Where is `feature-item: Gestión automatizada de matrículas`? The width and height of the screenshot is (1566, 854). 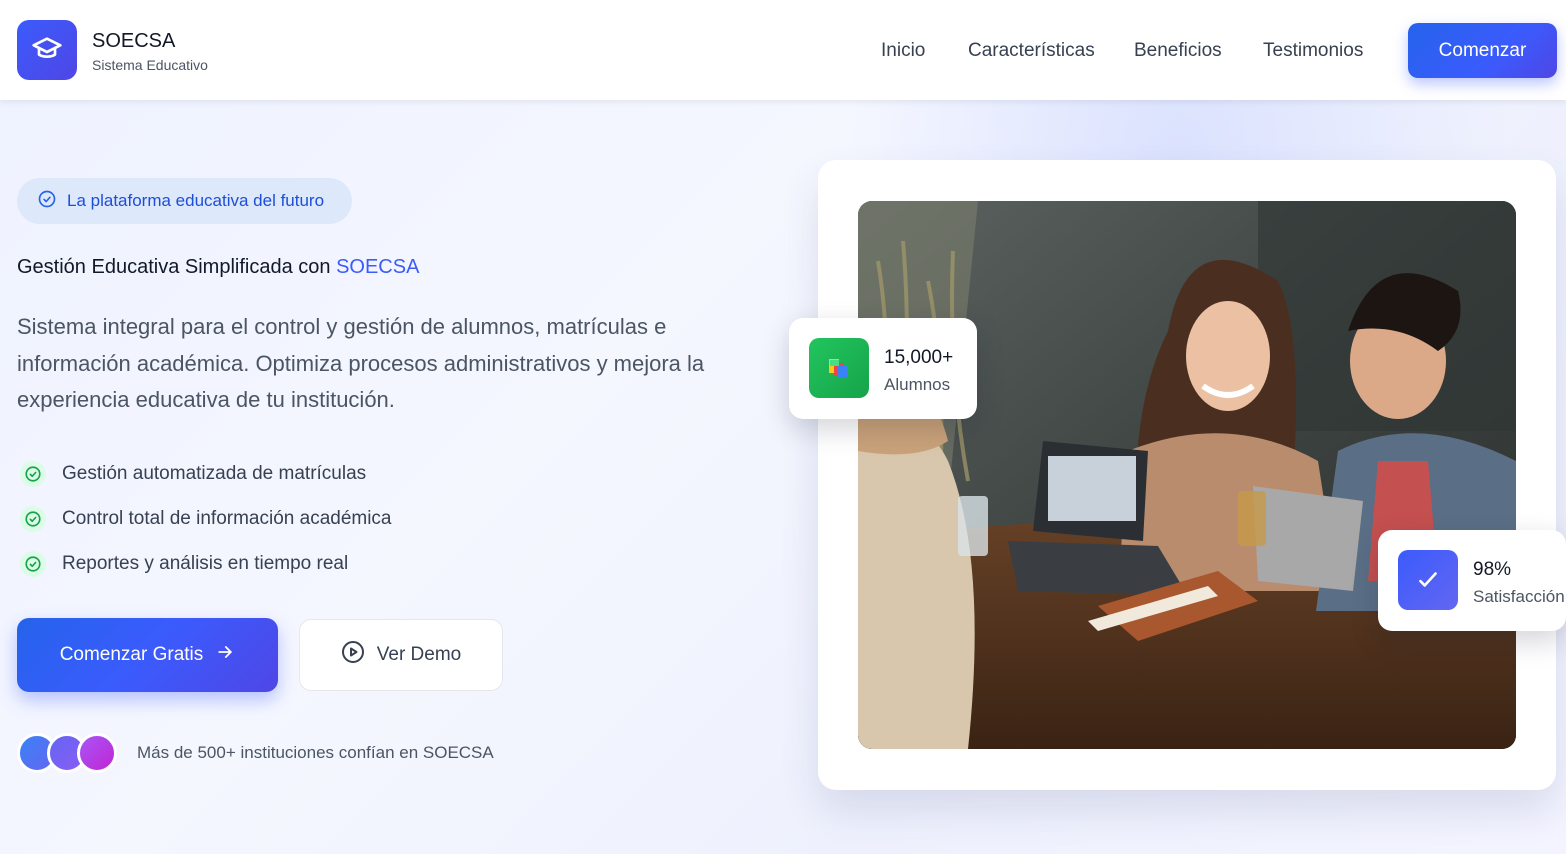 feature-item: Gestión automatizada de matrículas is located at coordinates (193, 474).